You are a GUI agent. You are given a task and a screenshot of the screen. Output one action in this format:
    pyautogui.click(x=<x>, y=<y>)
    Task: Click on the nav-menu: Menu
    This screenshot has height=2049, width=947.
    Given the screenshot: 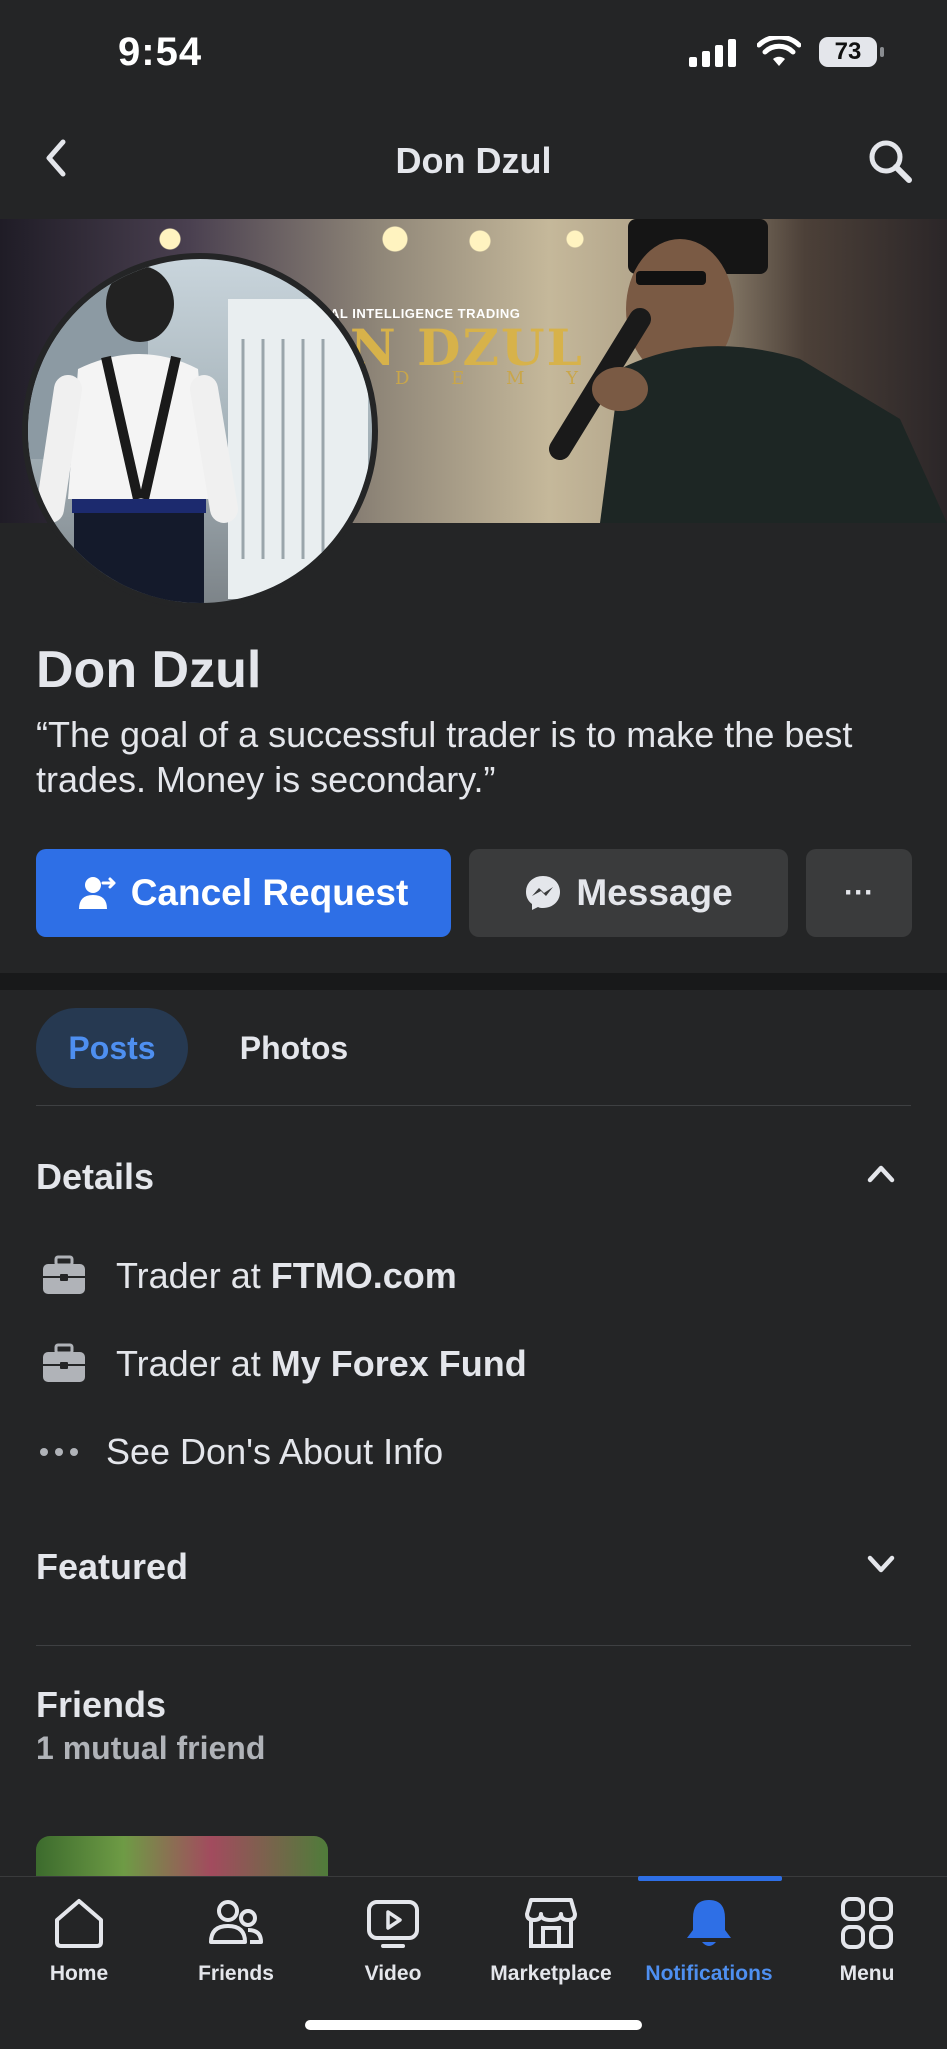 What is the action you would take?
    pyautogui.click(x=867, y=1941)
    